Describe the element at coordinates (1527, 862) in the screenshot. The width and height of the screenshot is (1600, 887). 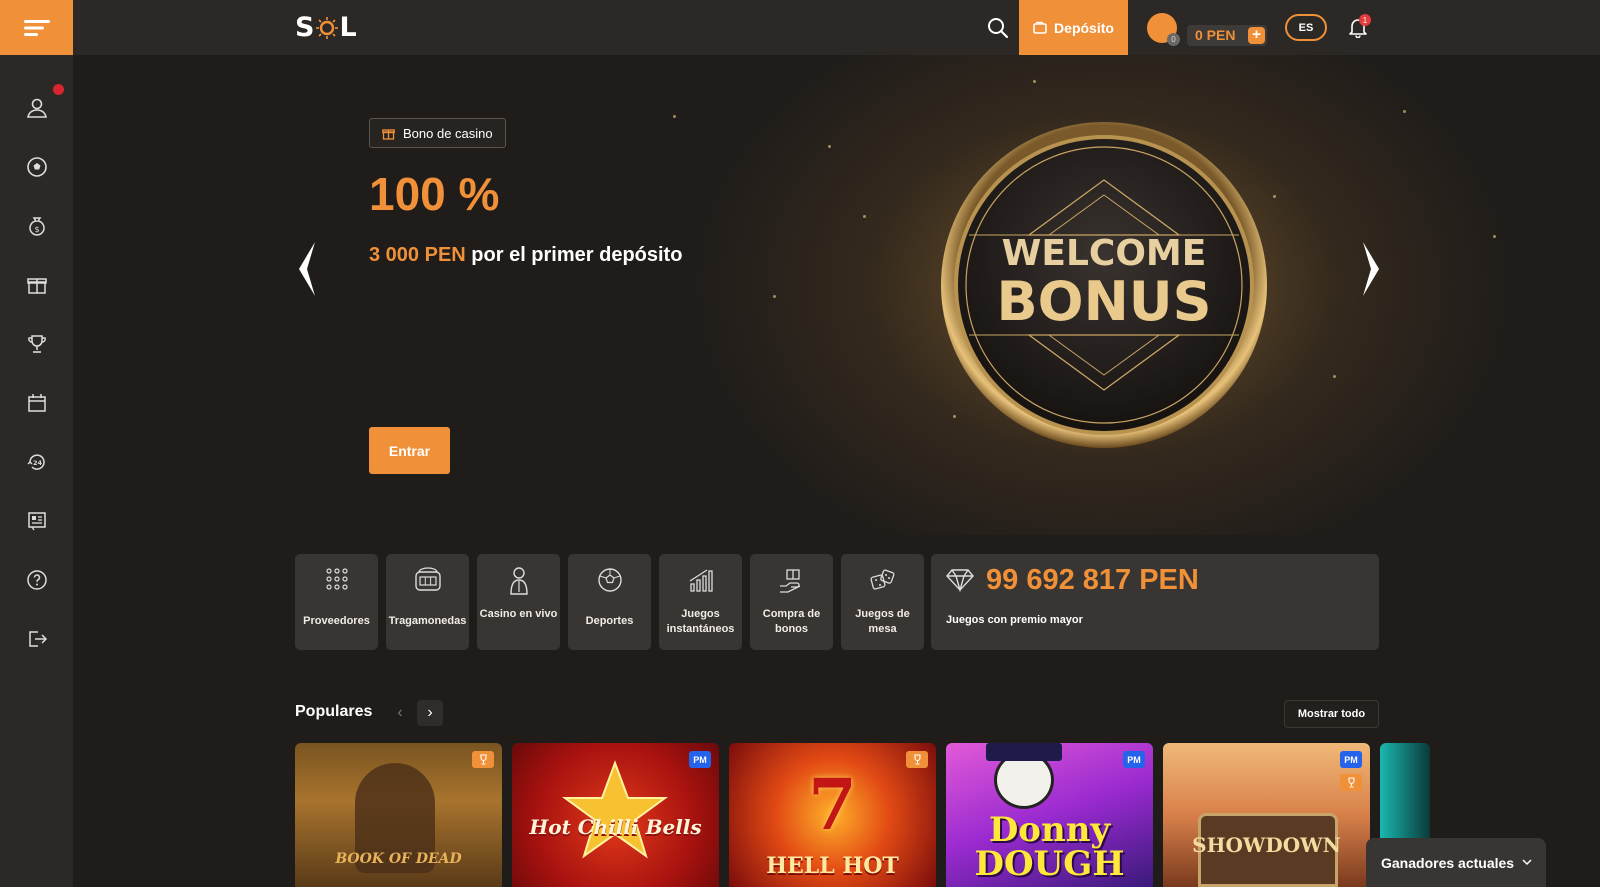
I see `chevron-down-icon` at that location.